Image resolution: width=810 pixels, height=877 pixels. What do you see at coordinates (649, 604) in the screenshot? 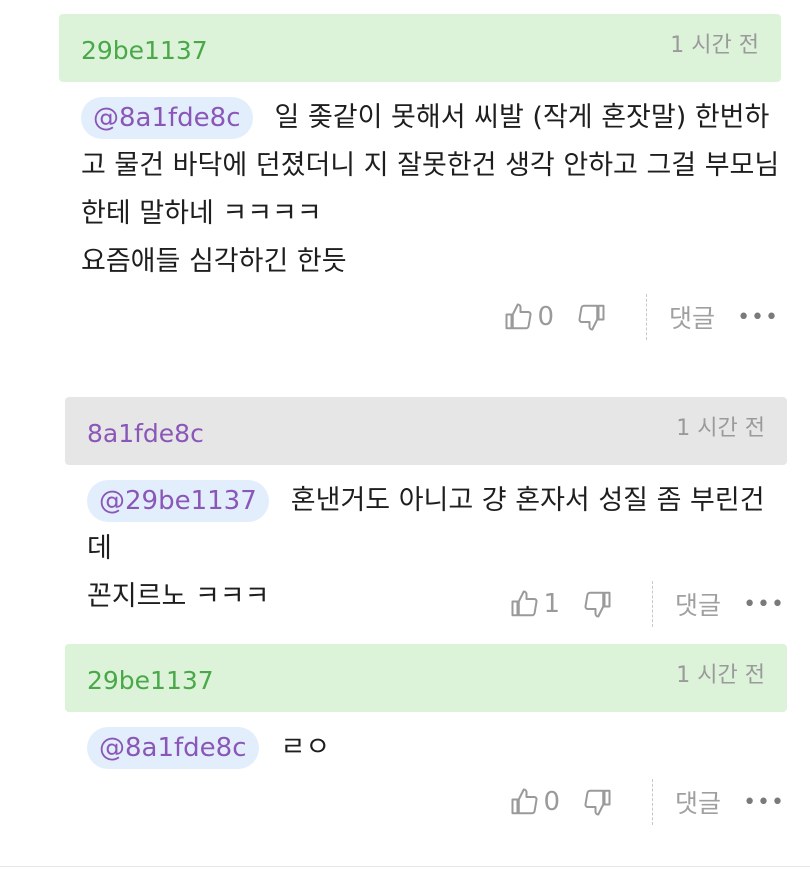
I see `comment-actions: 1 댓글 •••` at bounding box center [649, 604].